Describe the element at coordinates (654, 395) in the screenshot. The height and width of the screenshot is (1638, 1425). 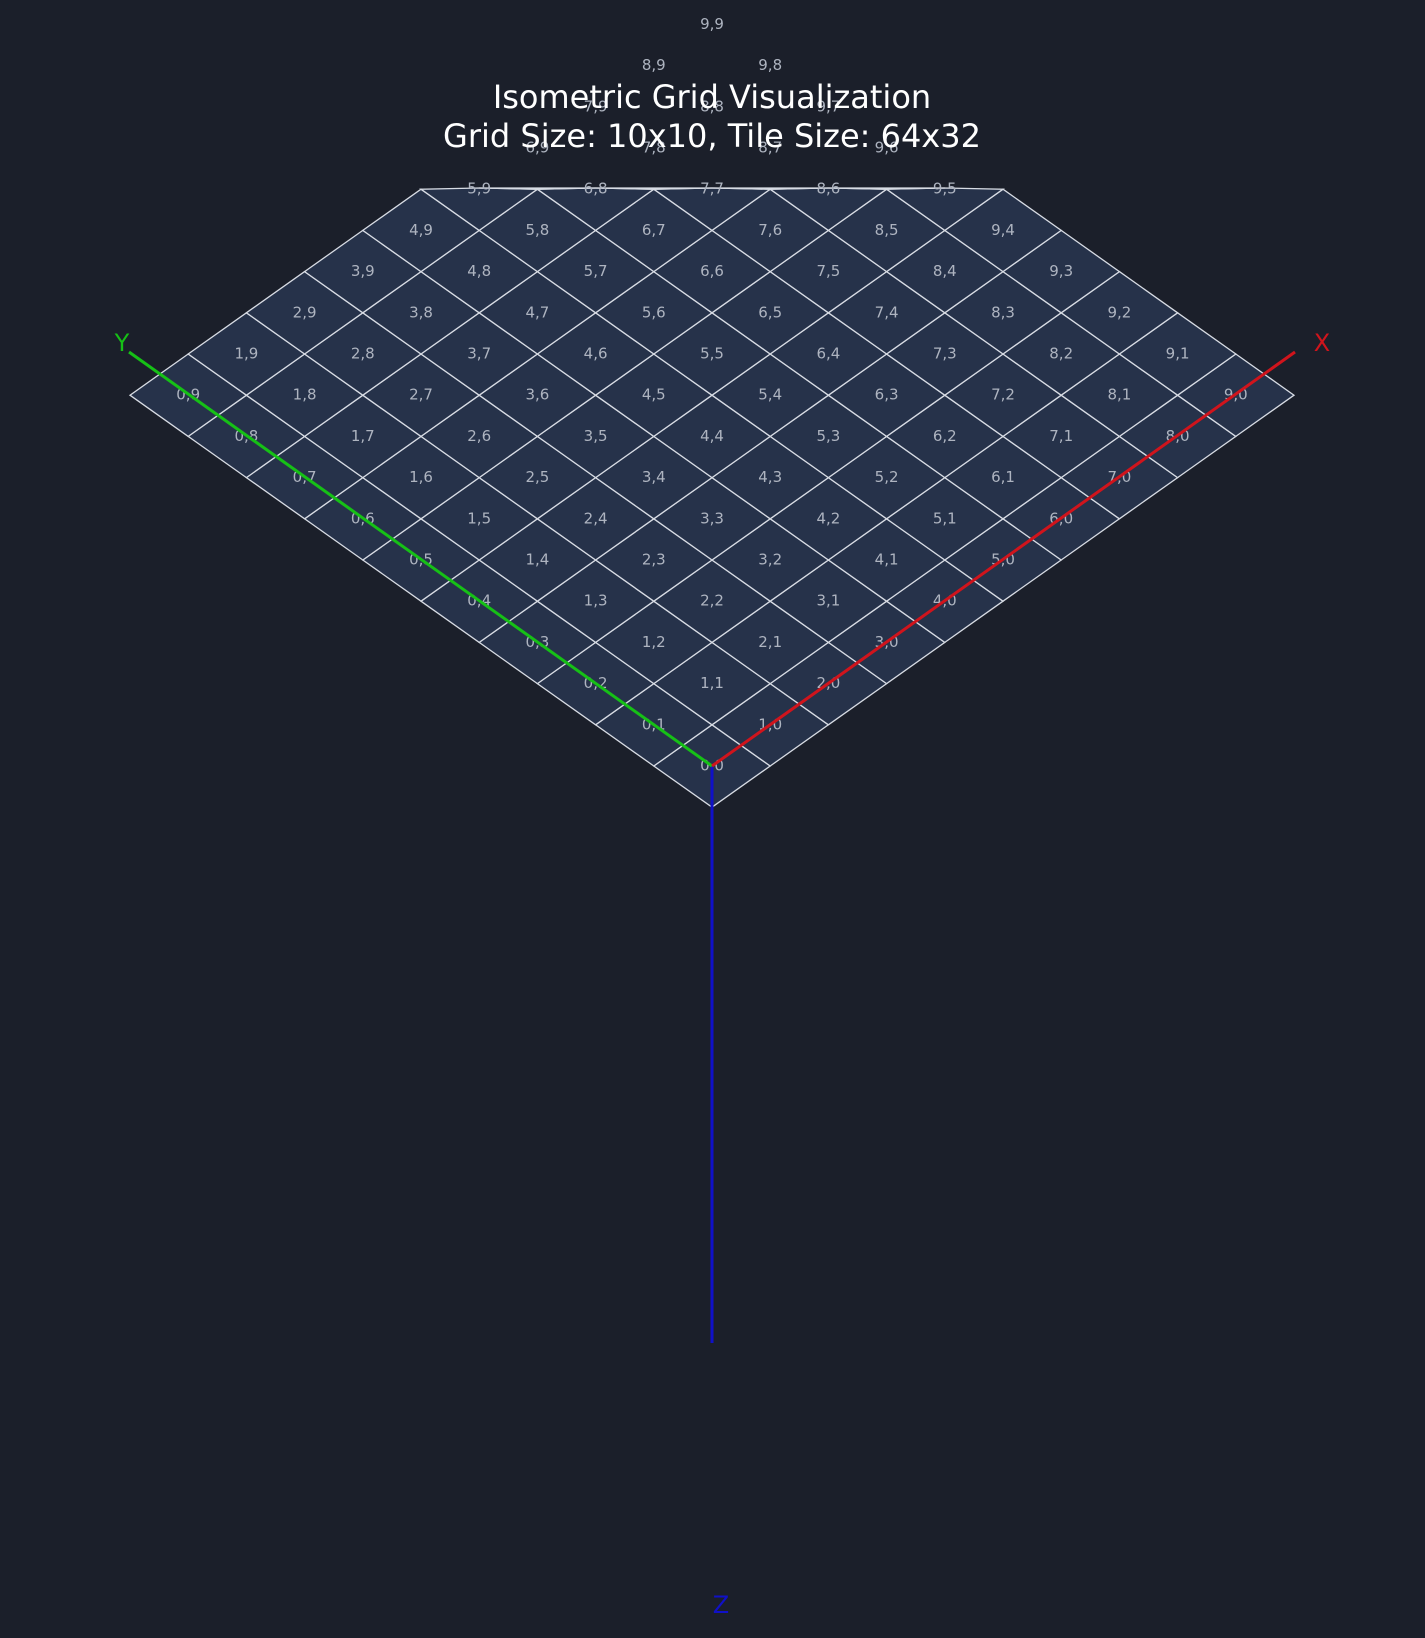
I see `tile-coordinate-label: 4,5` at that location.